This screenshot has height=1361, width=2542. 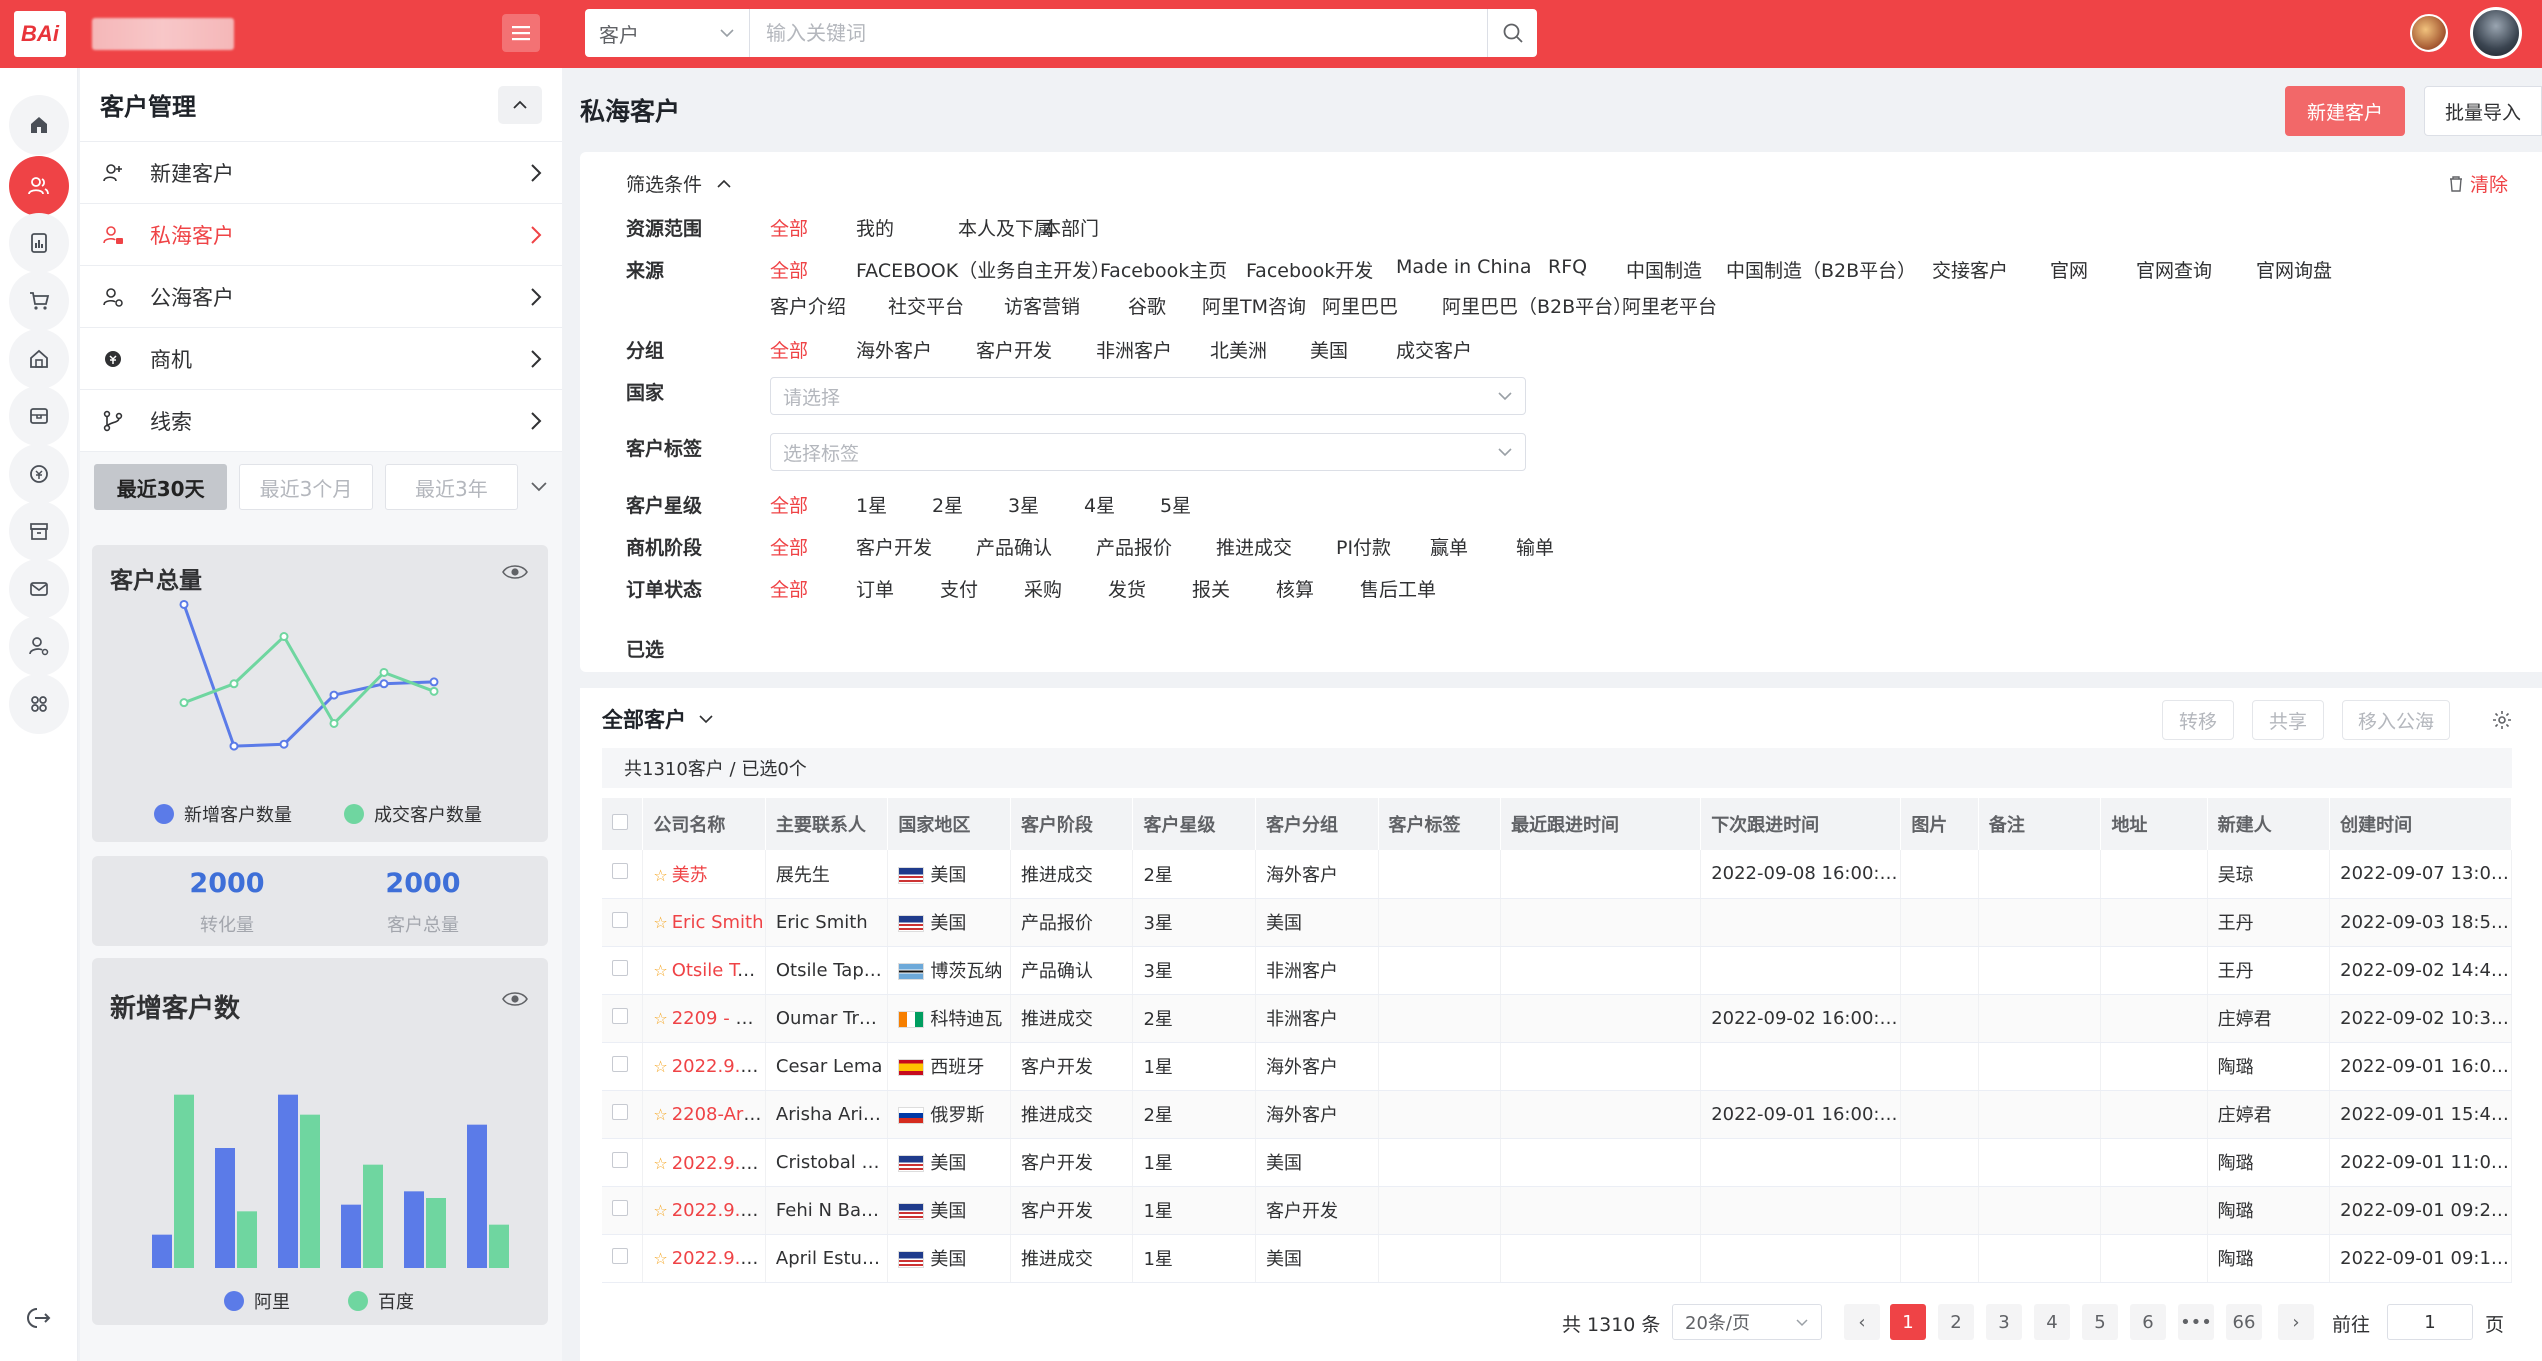 What do you see at coordinates (1099, 504) in the screenshot?
I see `filter-option: 4星` at bounding box center [1099, 504].